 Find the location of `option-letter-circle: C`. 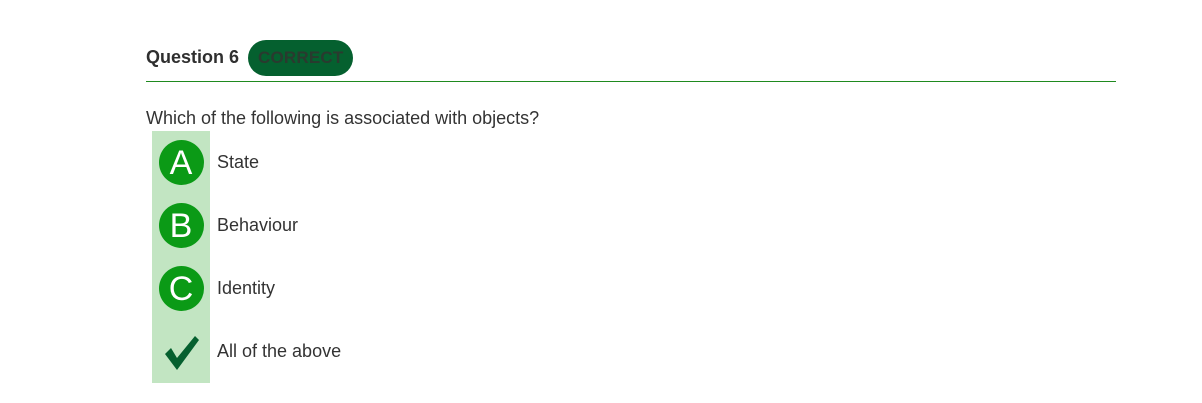

option-letter-circle: C is located at coordinates (181, 288).